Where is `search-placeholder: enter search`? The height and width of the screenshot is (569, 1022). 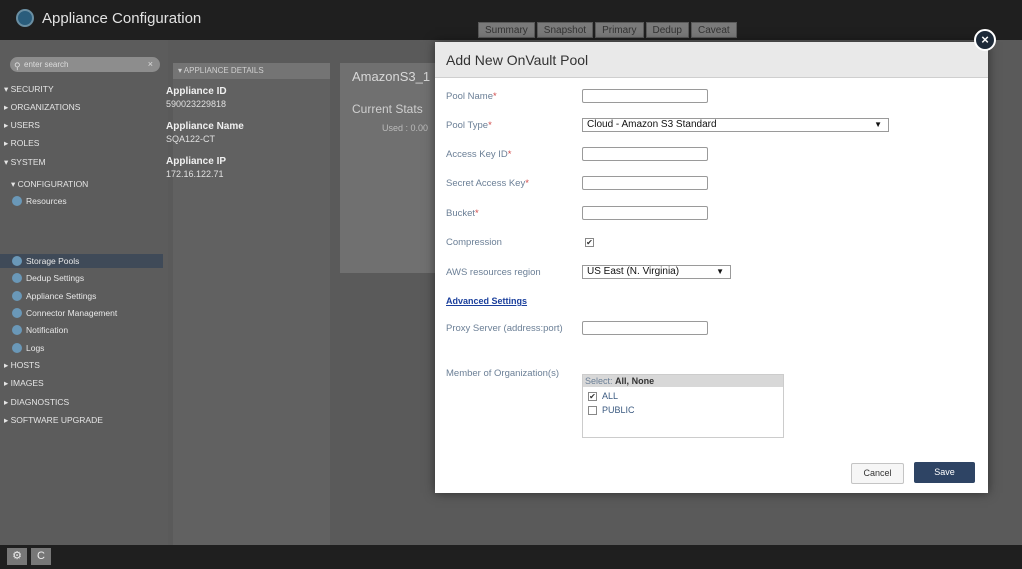
search-placeholder: enter search is located at coordinates (46, 64).